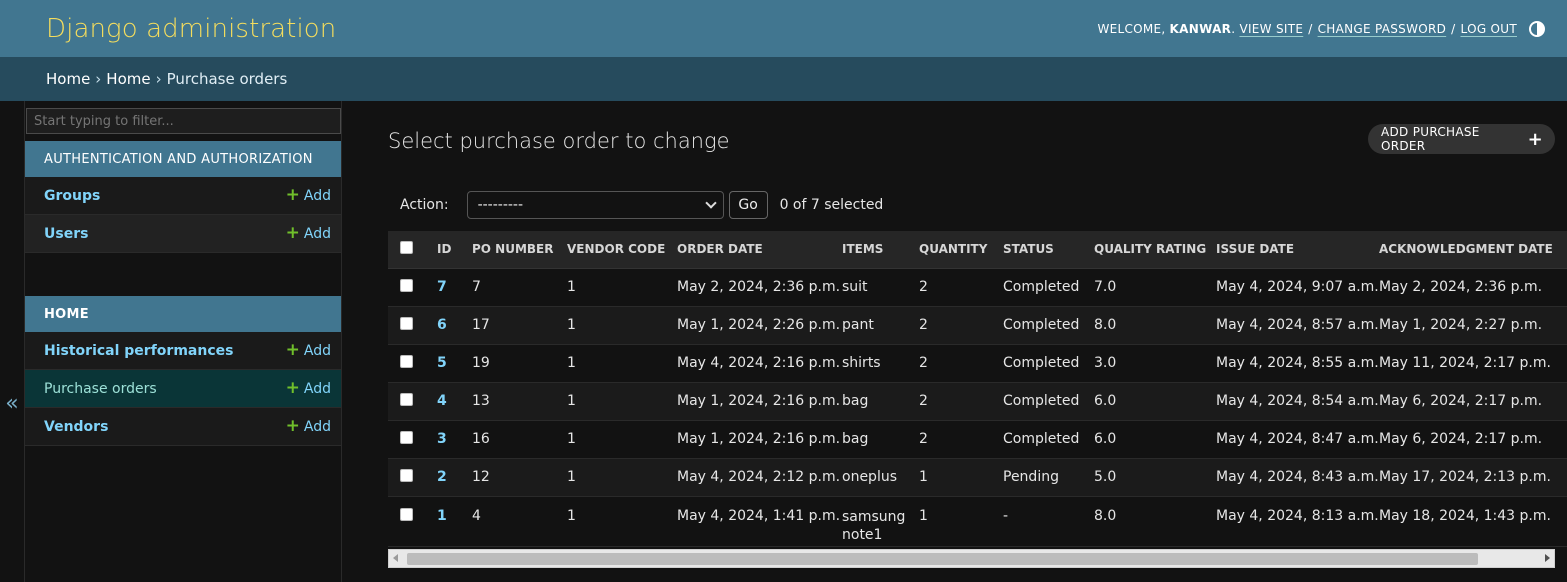  Describe the element at coordinates (870, 325) in the screenshot. I see `cell-items: pant` at that location.